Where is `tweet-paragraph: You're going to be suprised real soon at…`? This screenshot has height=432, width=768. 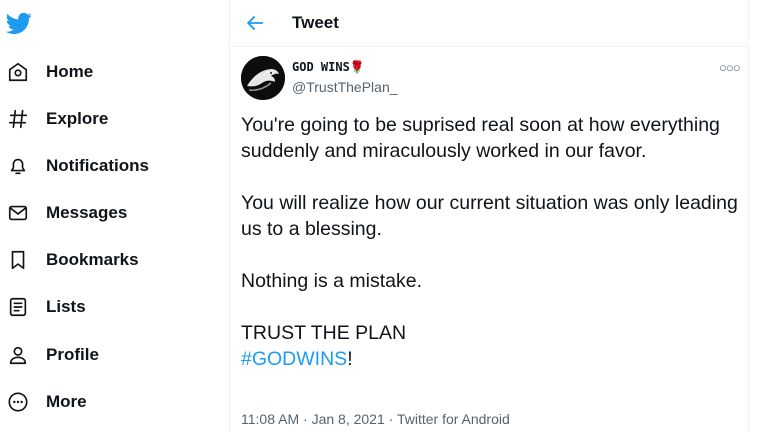 tweet-paragraph: You're going to be suprised real soon at… is located at coordinates (480, 138).